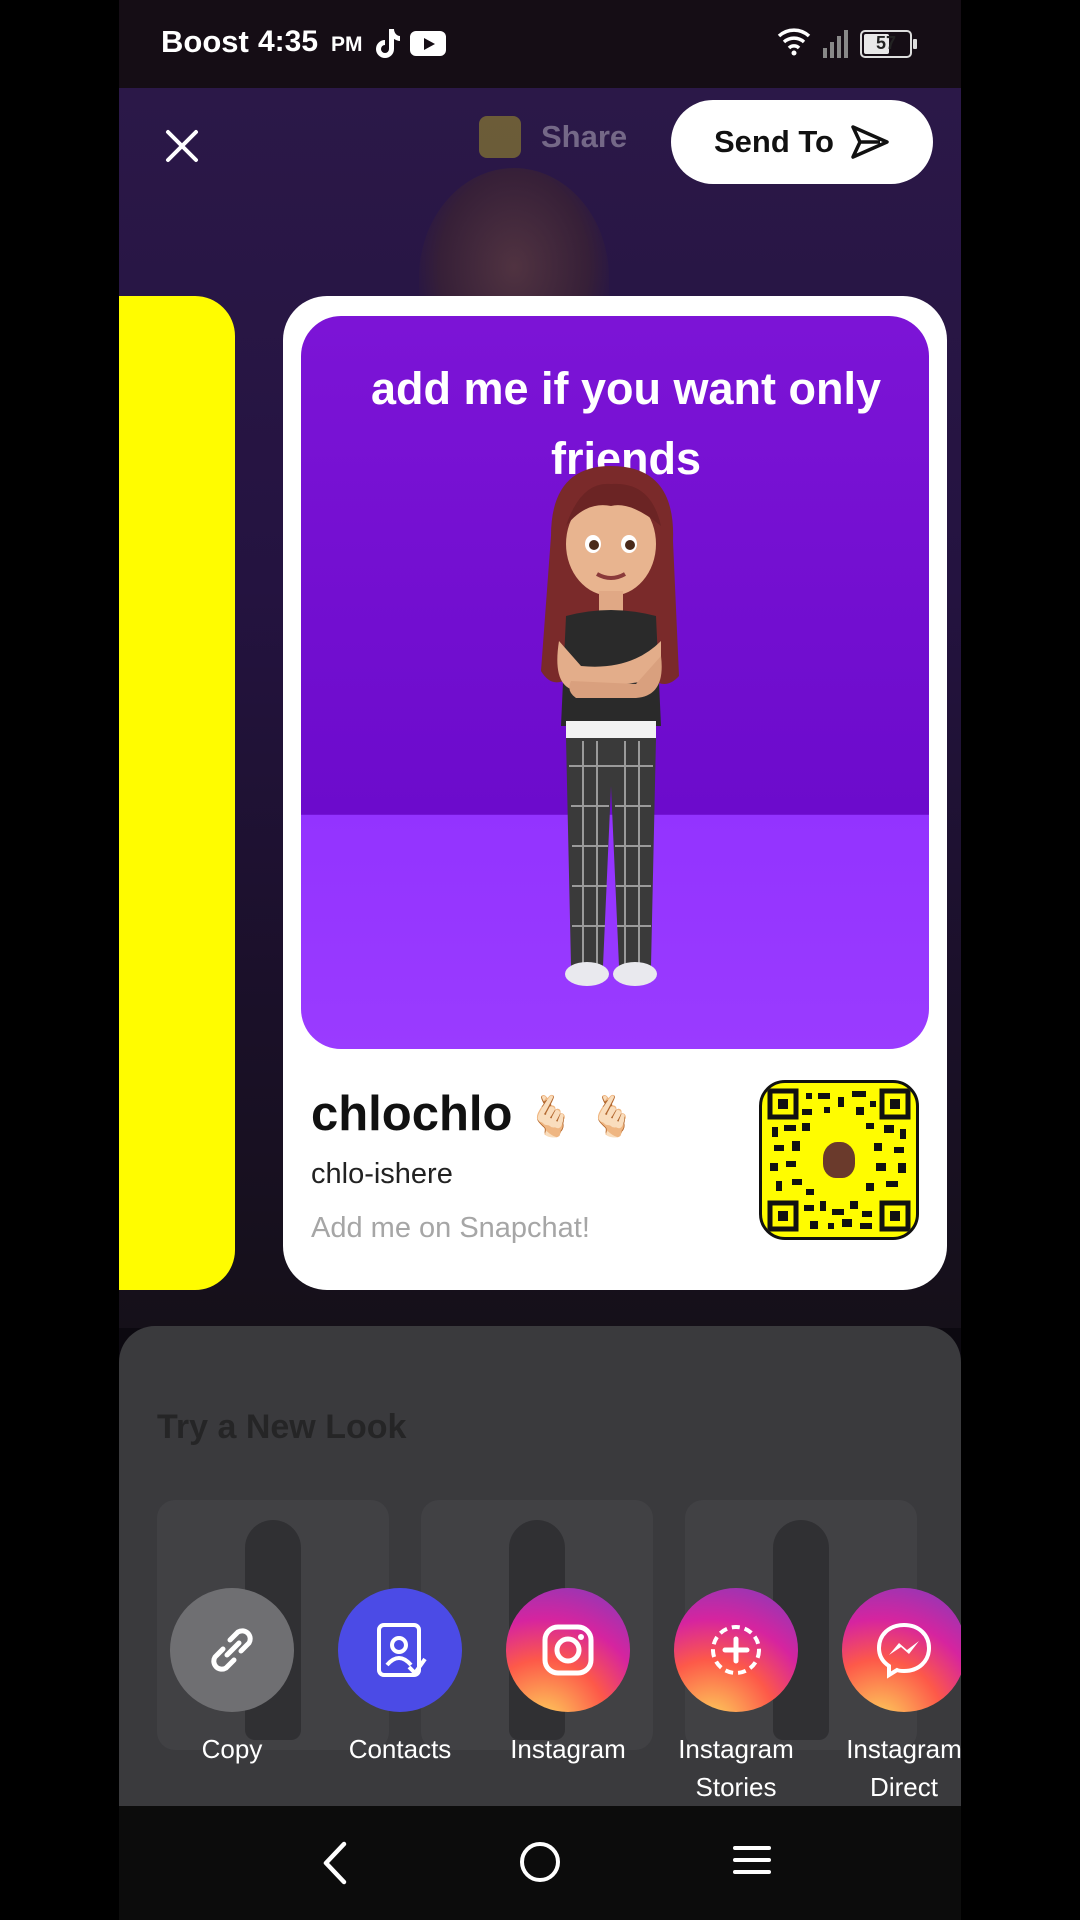  What do you see at coordinates (232, 1650) in the screenshot?
I see `link-icon` at bounding box center [232, 1650].